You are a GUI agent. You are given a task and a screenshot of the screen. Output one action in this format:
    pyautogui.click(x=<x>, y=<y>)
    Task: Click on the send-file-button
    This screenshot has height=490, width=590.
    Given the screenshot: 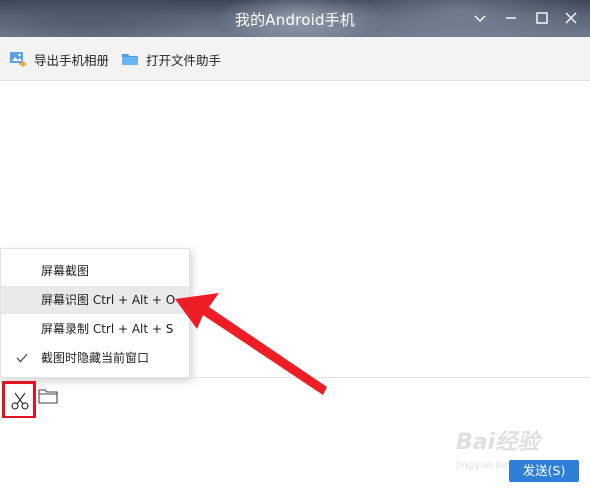 What is the action you would take?
    pyautogui.click(x=48, y=396)
    